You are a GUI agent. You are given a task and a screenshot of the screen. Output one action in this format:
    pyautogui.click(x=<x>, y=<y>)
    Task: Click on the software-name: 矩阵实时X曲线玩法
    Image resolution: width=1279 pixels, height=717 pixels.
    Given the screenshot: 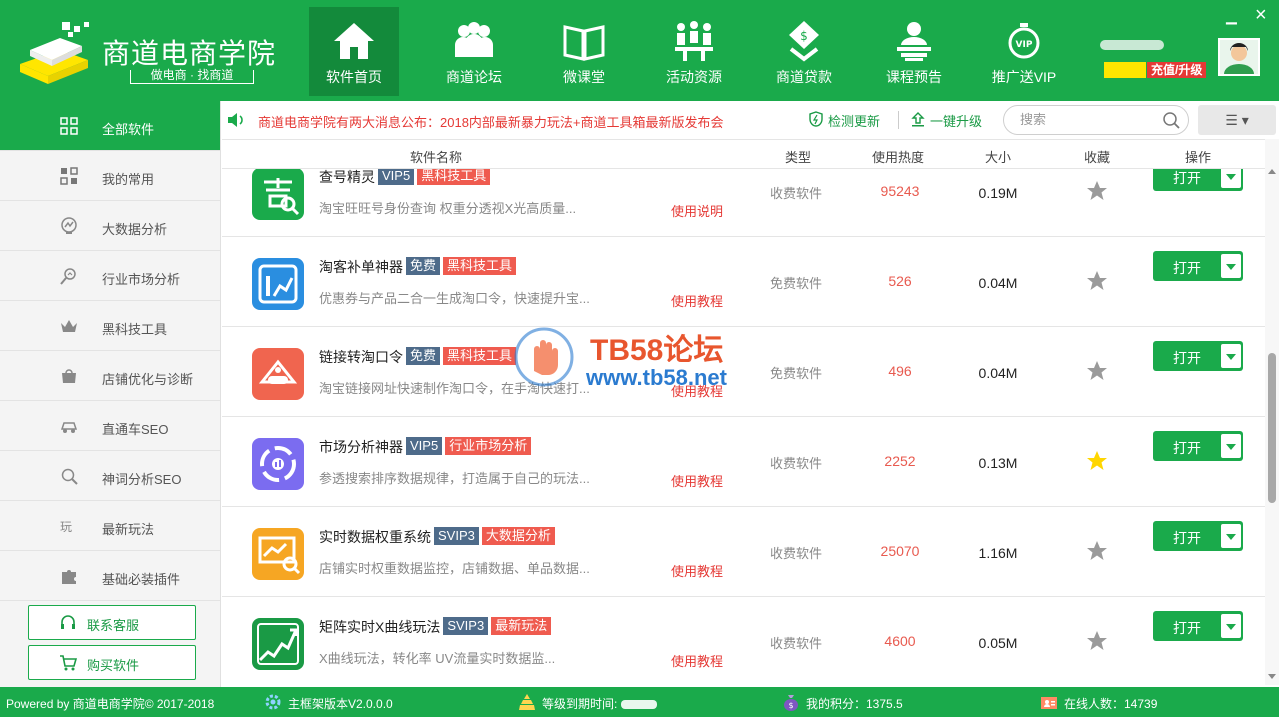 What is the action you would take?
    pyautogui.click(x=379, y=627)
    